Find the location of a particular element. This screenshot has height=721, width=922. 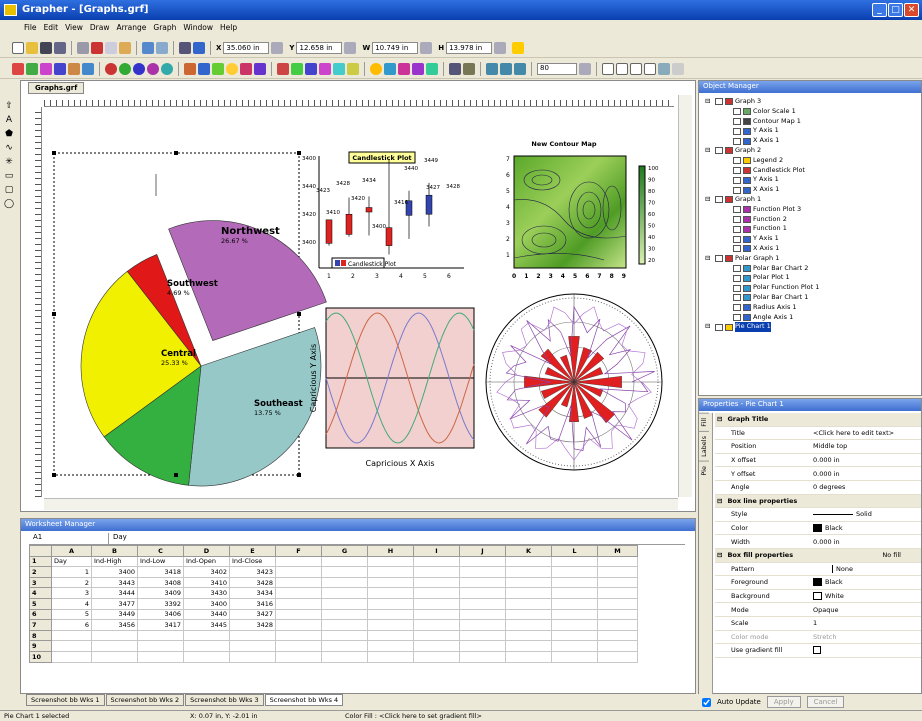

row-header: 4 is located at coordinates (40, 593).